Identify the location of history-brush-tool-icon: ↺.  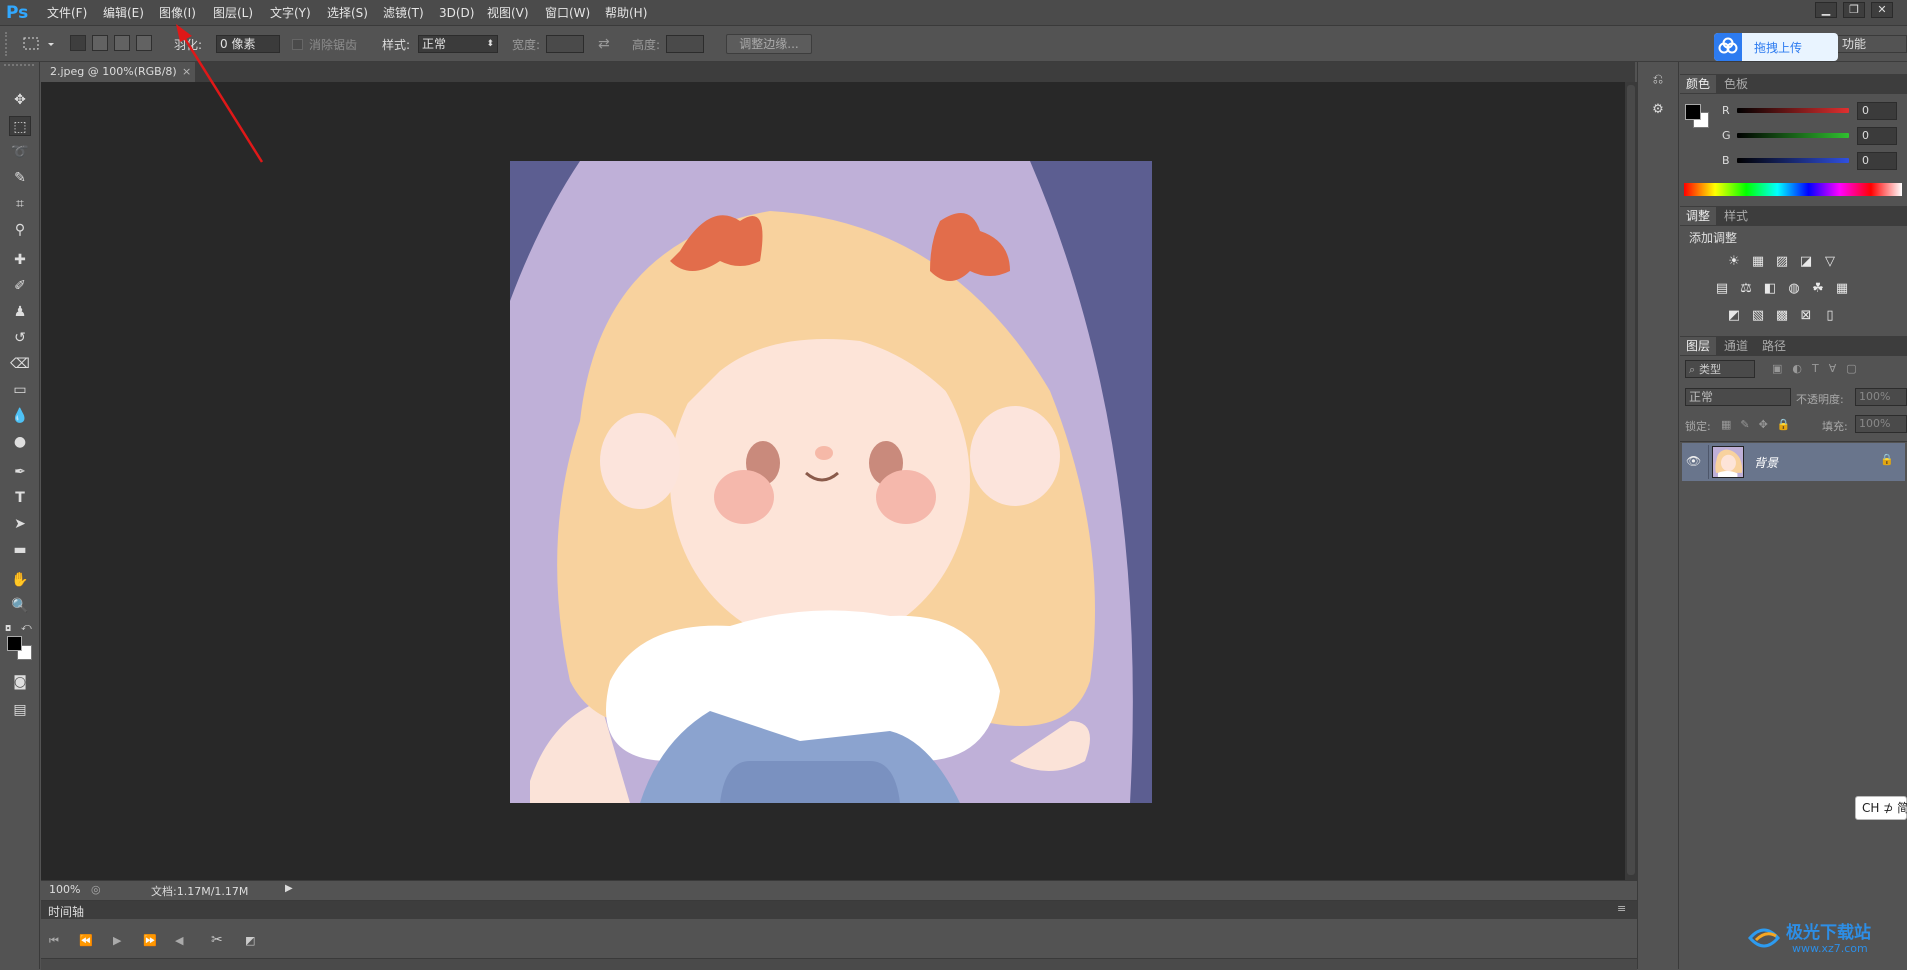
(20, 338).